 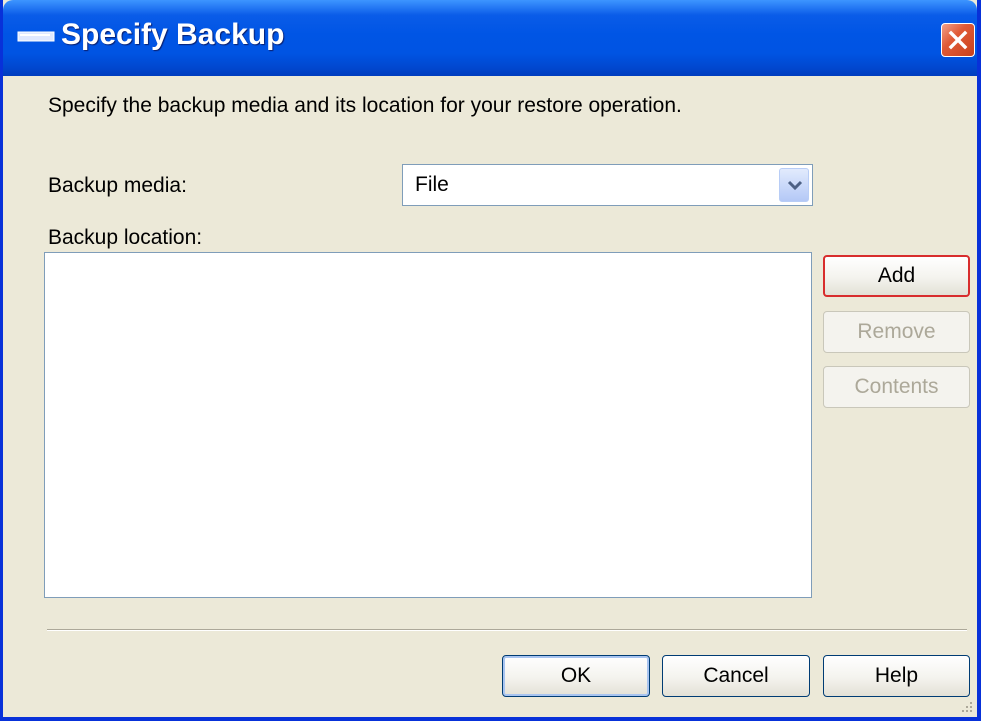 What do you see at coordinates (896, 332) in the screenshot?
I see `remove-button: Remove` at bounding box center [896, 332].